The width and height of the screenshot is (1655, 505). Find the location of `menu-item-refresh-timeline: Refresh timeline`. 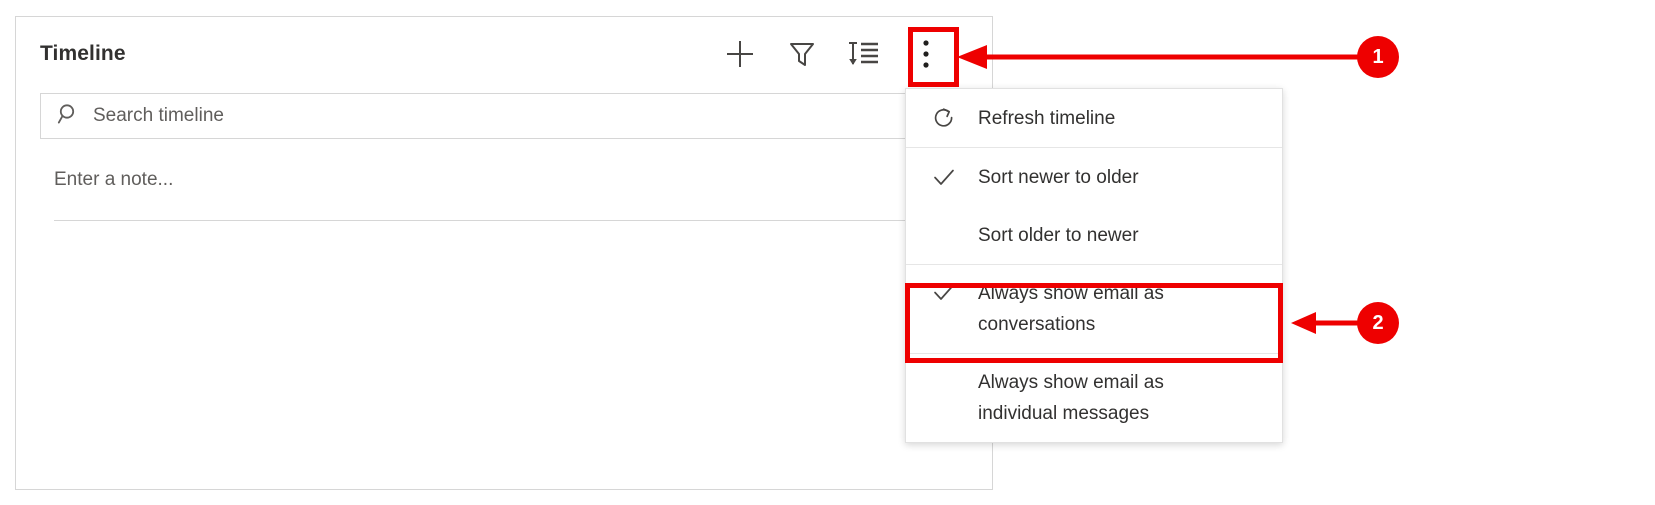

menu-item-refresh-timeline: Refresh timeline is located at coordinates (1094, 118).